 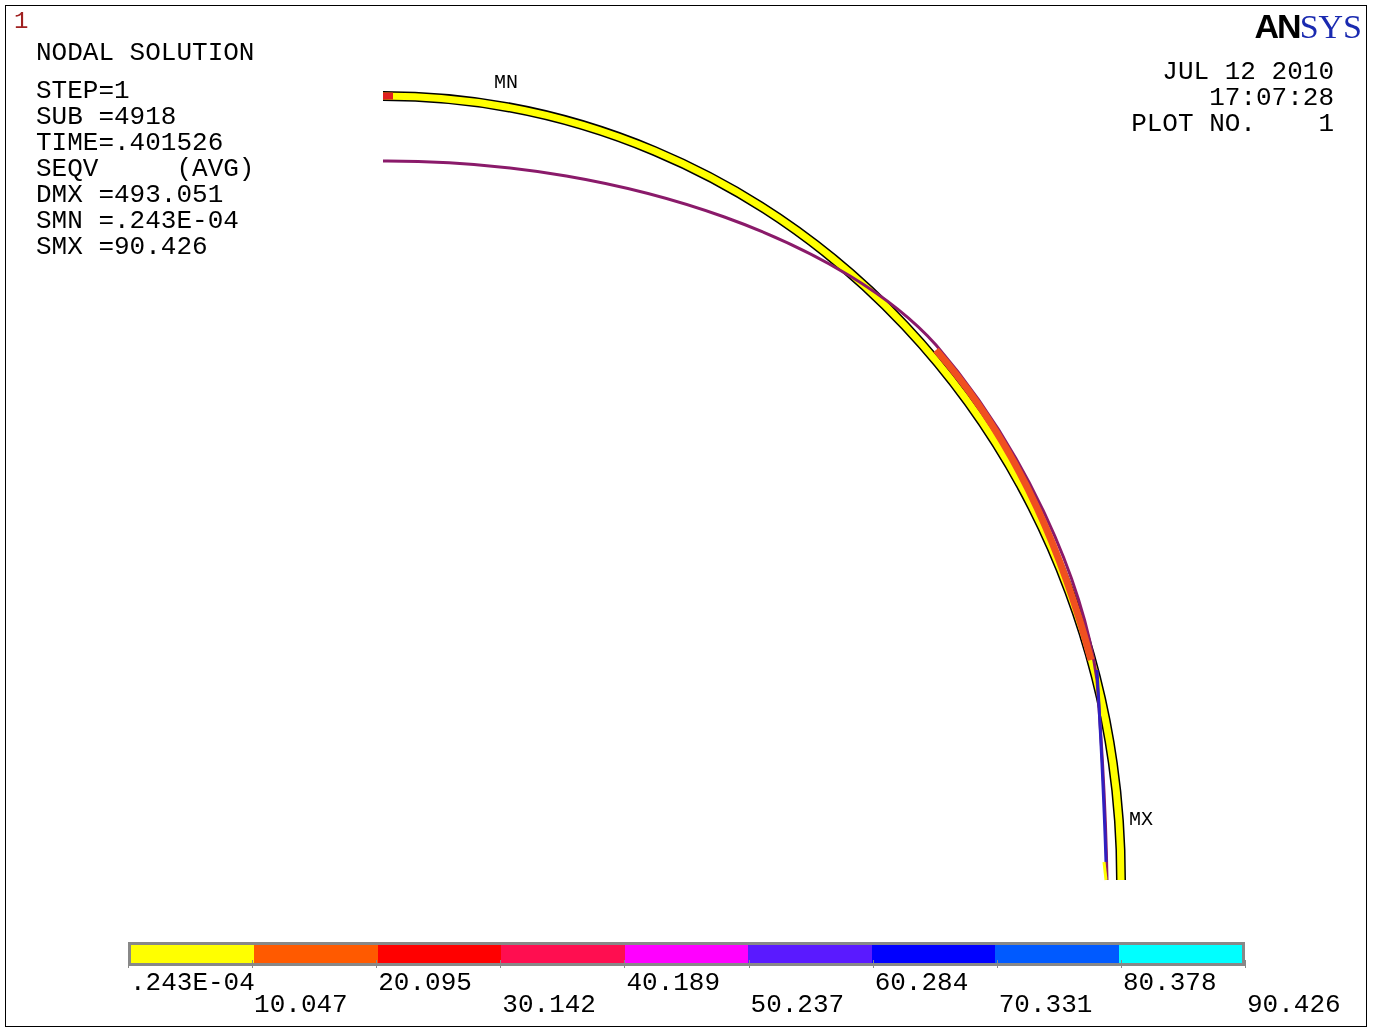 What do you see at coordinates (1294, 1005) in the screenshot?
I see `legend-label: 90.426` at bounding box center [1294, 1005].